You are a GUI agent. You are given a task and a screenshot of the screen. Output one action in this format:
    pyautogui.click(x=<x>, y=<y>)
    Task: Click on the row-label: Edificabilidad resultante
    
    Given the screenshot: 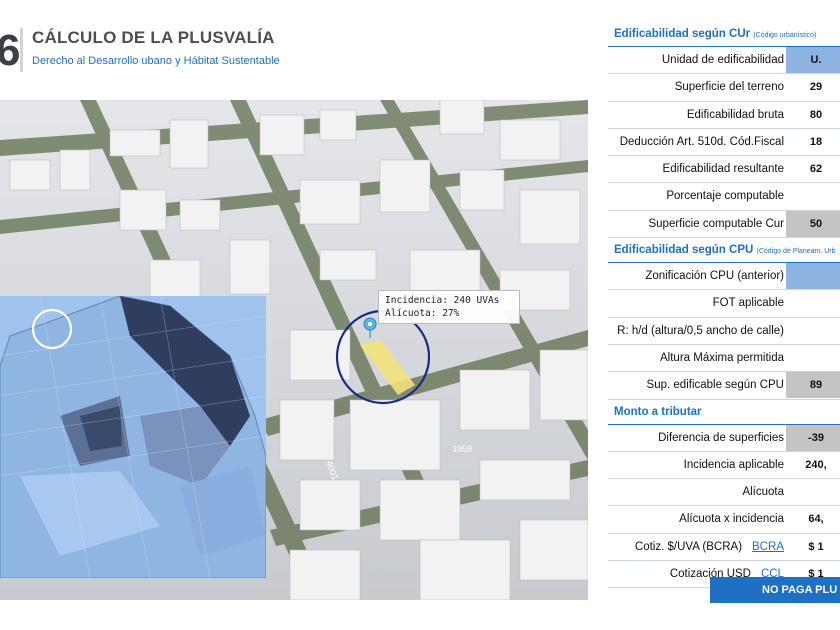 What is the action you would take?
    pyautogui.click(x=723, y=169)
    